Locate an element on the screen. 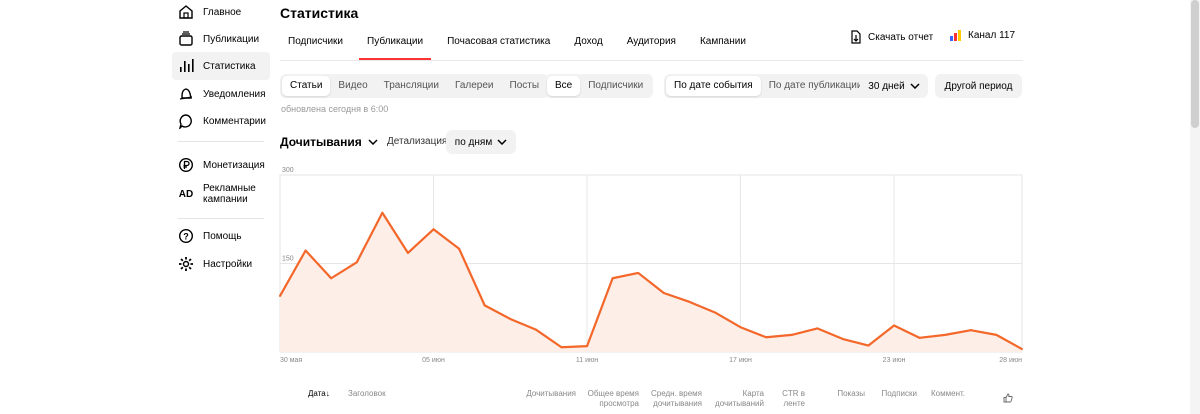  sidebar-item-home: Главное is located at coordinates (221, 13).